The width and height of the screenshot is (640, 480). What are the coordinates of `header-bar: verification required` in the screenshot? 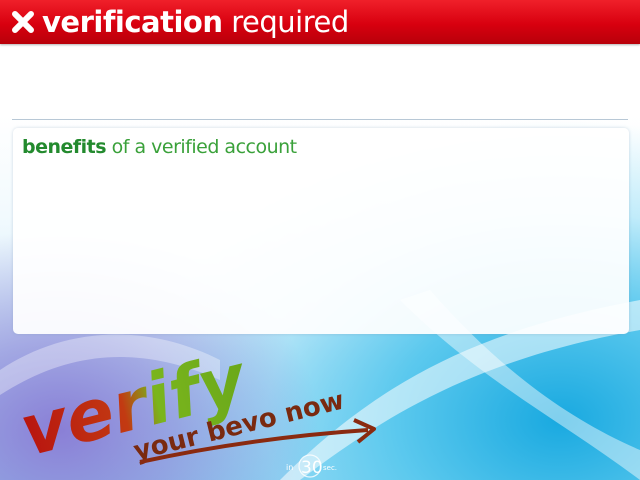 It's located at (320, 22).